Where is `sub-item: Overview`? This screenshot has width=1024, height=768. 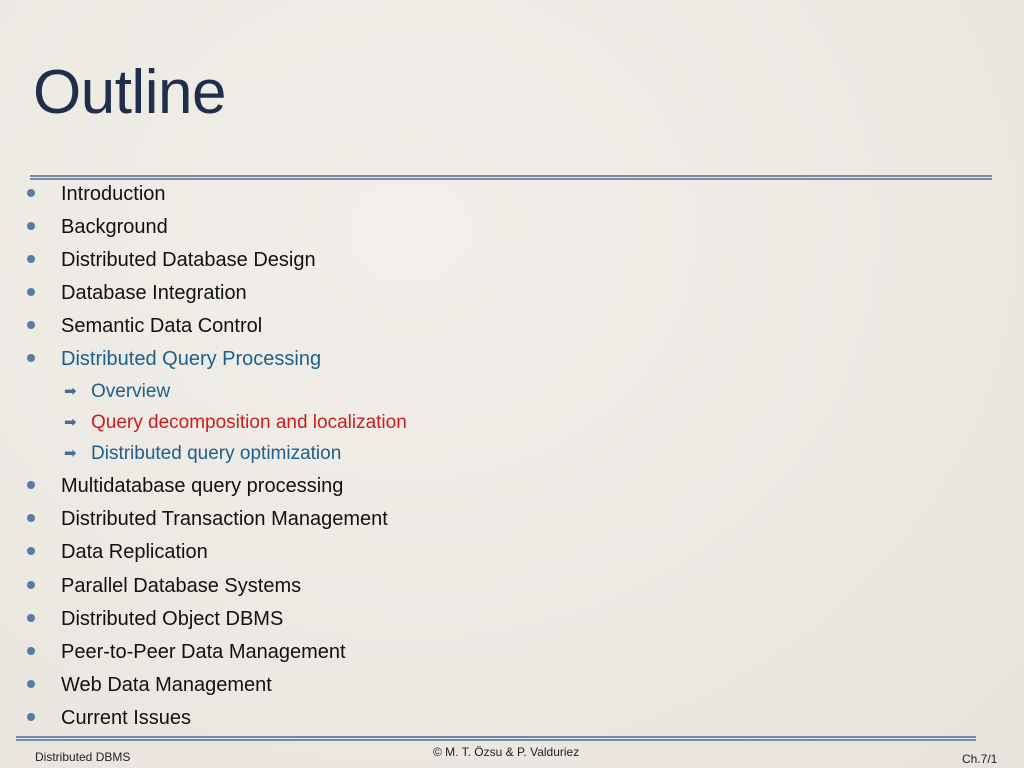
sub-item: Overview is located at coordinates (131, 391).